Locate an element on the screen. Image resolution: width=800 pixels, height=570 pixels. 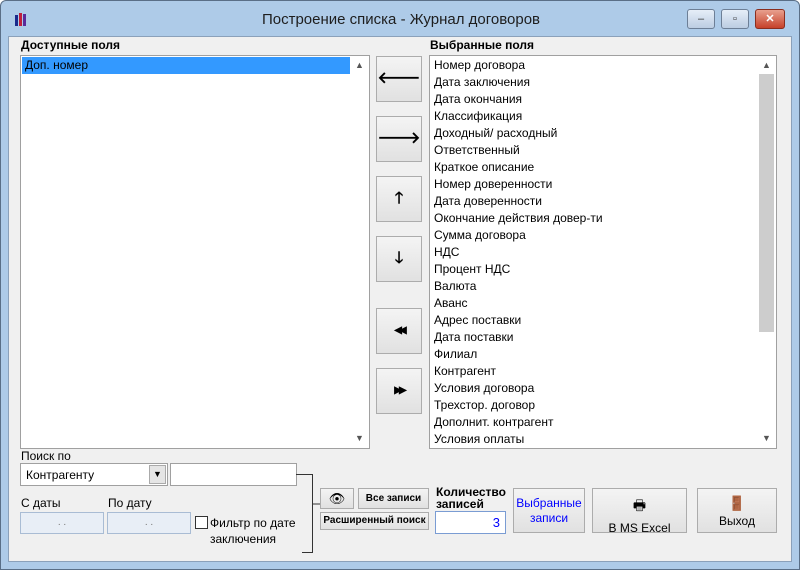
selected-fields-label: Выбранные поля is located at coordinates (482, 45).